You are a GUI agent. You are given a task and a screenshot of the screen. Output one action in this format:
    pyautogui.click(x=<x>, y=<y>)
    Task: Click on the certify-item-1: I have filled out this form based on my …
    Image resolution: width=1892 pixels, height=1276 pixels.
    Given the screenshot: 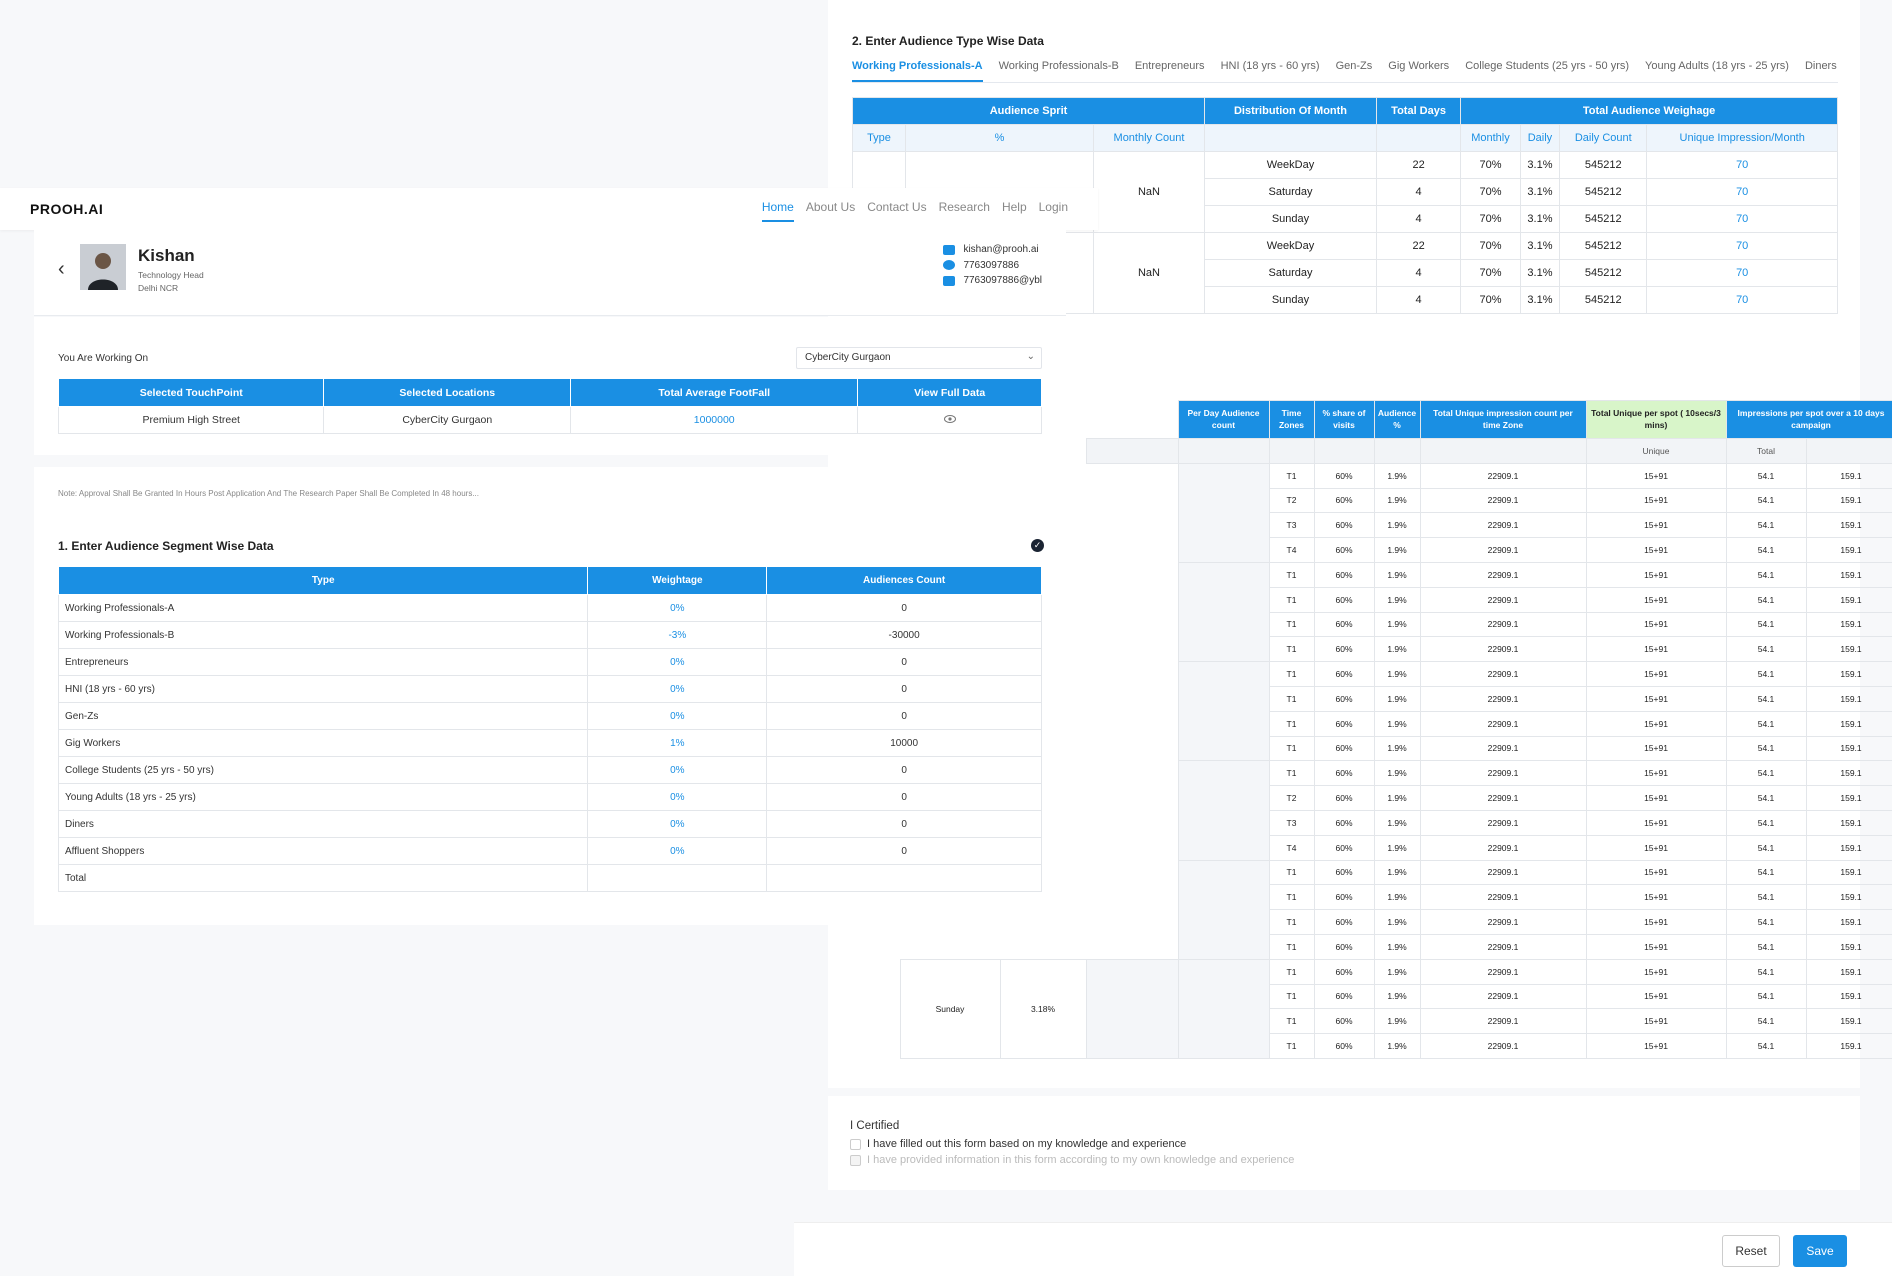 What is the action you would take?
    pyautogui.click(x=1344, y=1144)
    